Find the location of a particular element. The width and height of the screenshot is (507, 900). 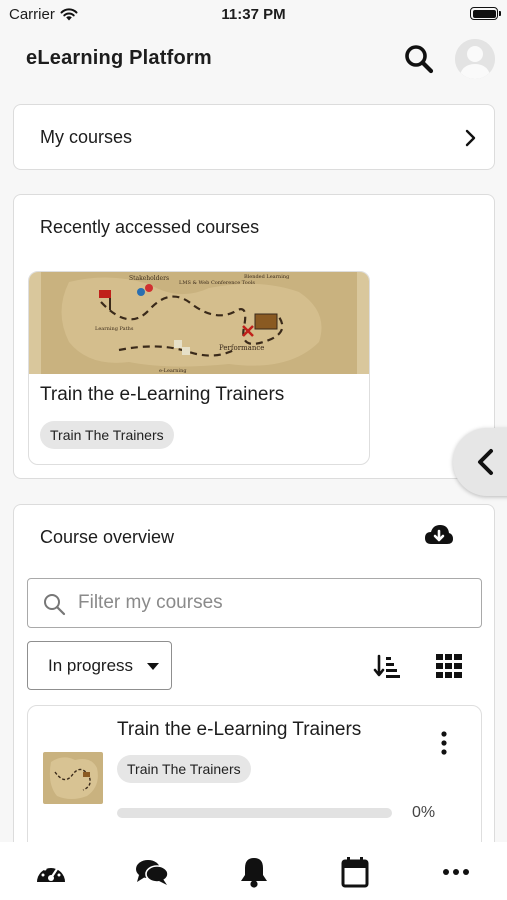

cloud-download-icon is located at coordinates (439, 534).